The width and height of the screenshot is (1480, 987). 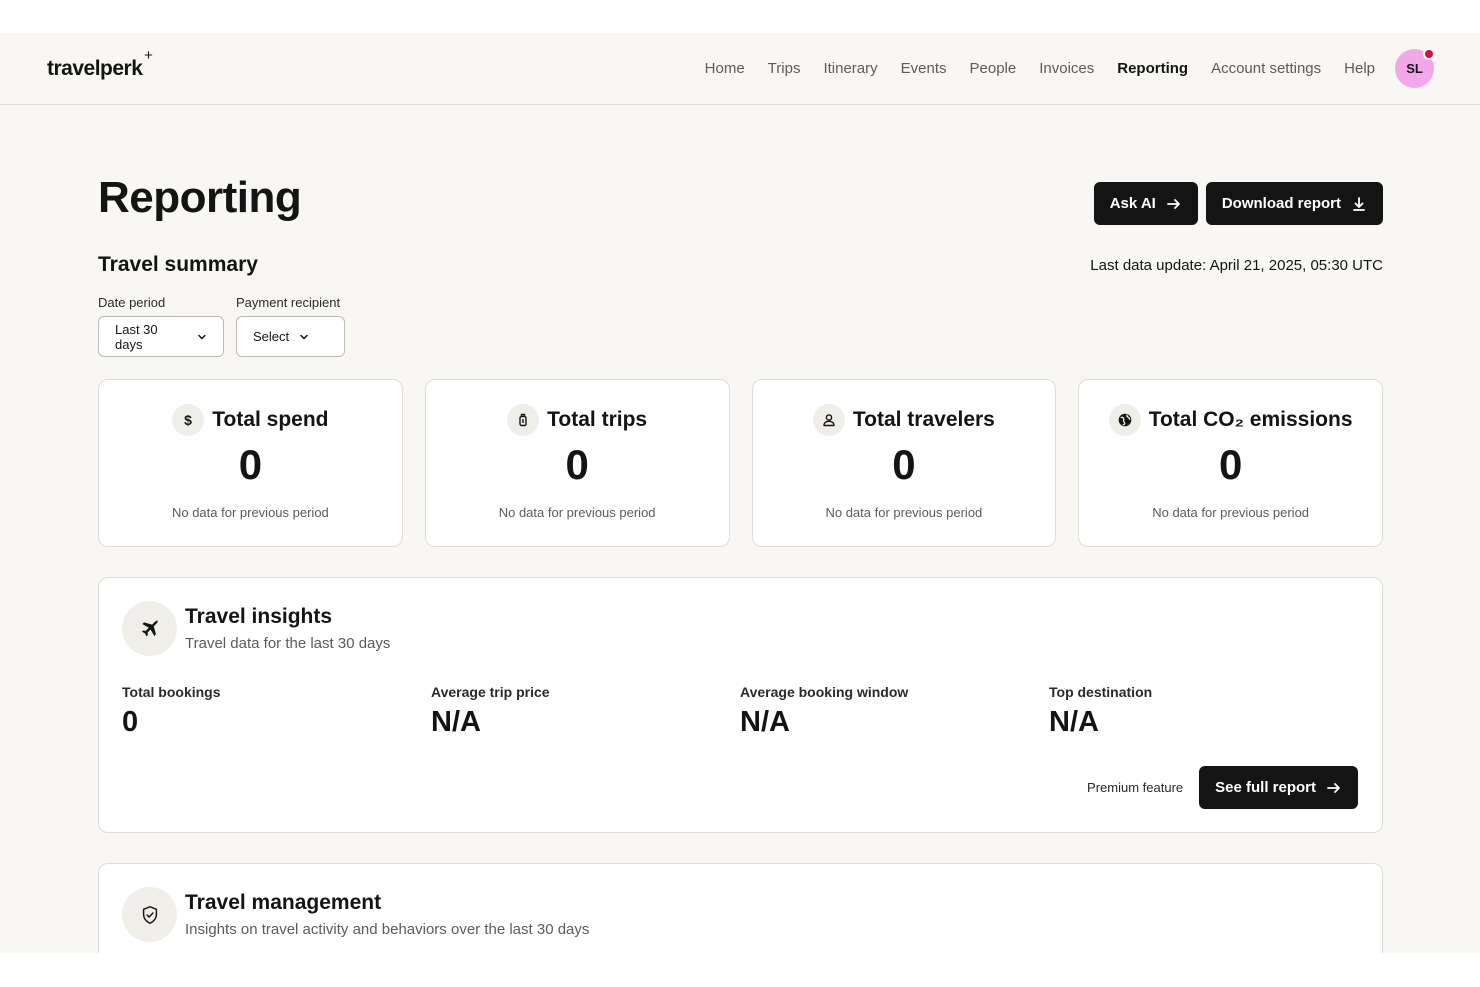 I want to click on nav-events: Events, so click(x=924, y=68).